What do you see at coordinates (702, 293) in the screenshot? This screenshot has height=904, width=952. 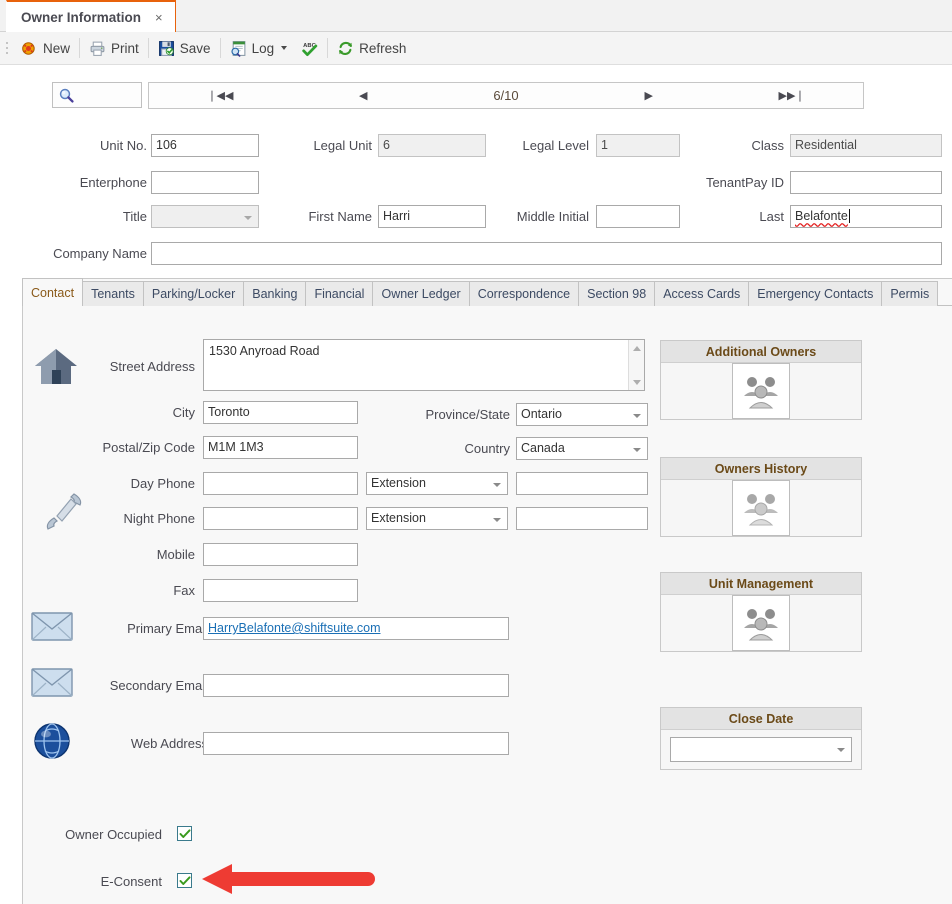 I see `tab-access-cards: Access Cards` at bounding box center [702, 293].